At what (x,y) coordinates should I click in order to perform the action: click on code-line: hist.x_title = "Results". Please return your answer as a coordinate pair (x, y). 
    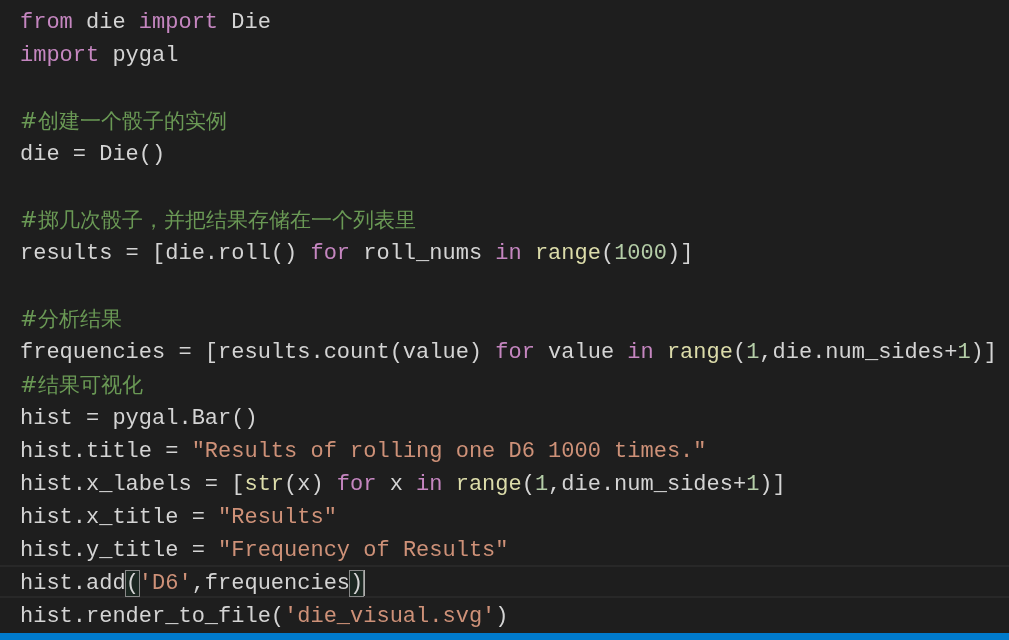
    Looking at the image, I should click on (178, 518).